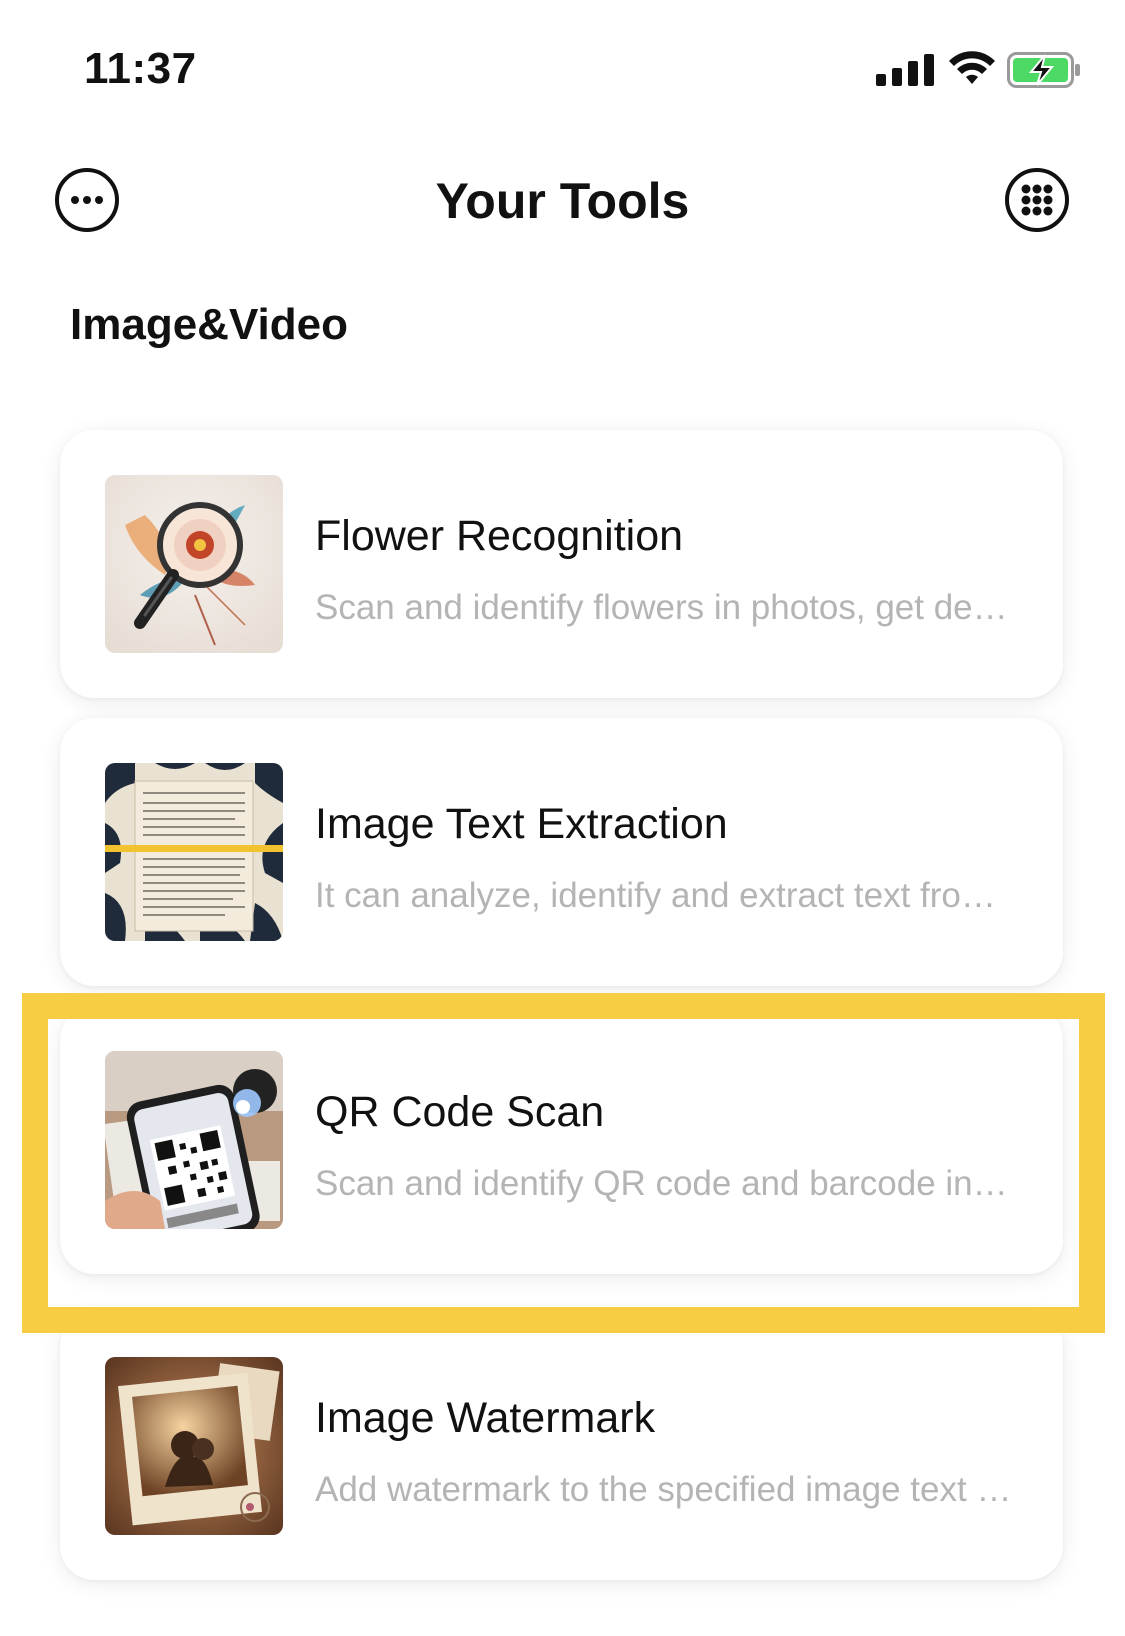  Describe the element at coordinates (194, 852) in the screenshot. I see `document-scan-thumbnail` at that location.